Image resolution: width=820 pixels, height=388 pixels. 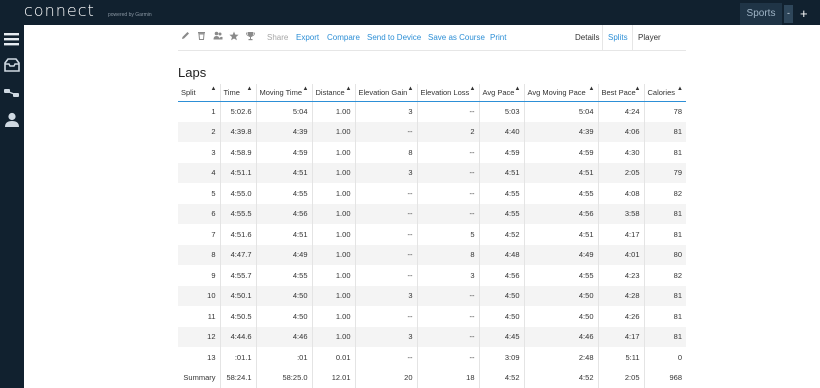 I want to click on lap-row: 12 4:44.6 4:46 1.00 3 -- 4:45 4:46 4:17 81, so click(x=432, y=336).